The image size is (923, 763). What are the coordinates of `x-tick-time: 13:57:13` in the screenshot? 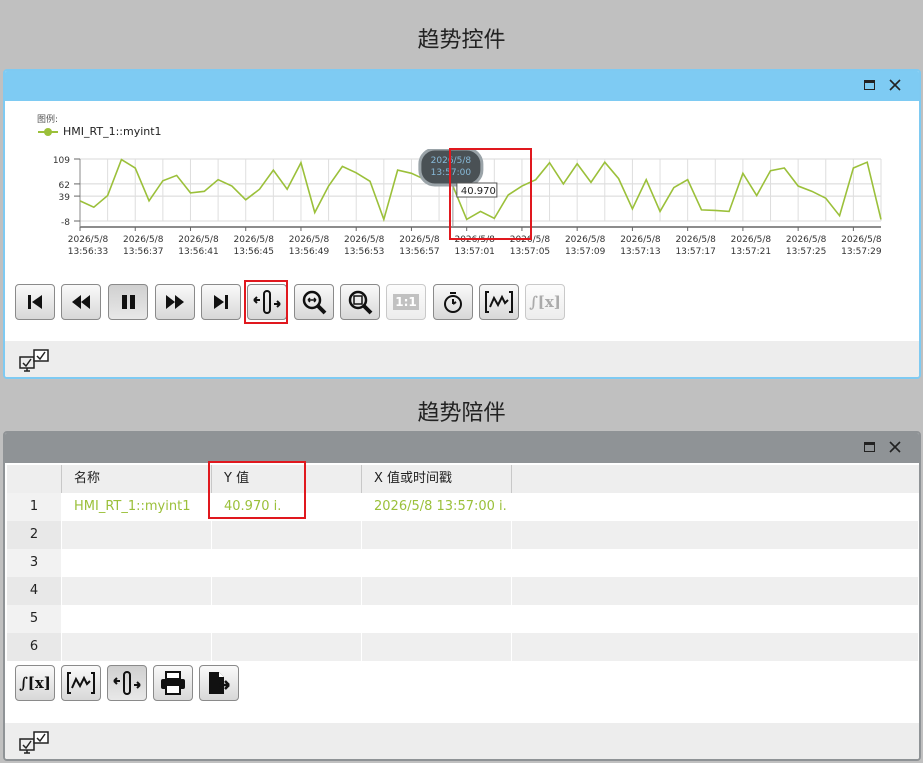 It's located at (640, 252).